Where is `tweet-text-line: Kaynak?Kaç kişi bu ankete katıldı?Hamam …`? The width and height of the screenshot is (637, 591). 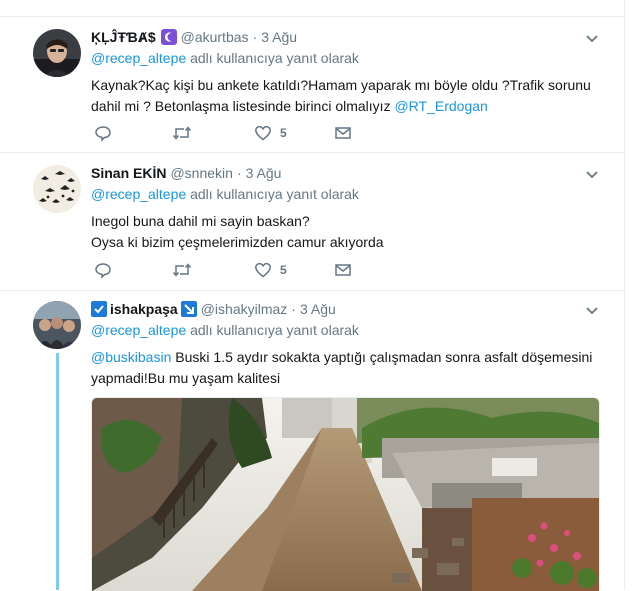 tweet-text-line: Kaynak?Kaç kişi bu ankete katıldı?Hamam … is located at coordinates (341, 85).